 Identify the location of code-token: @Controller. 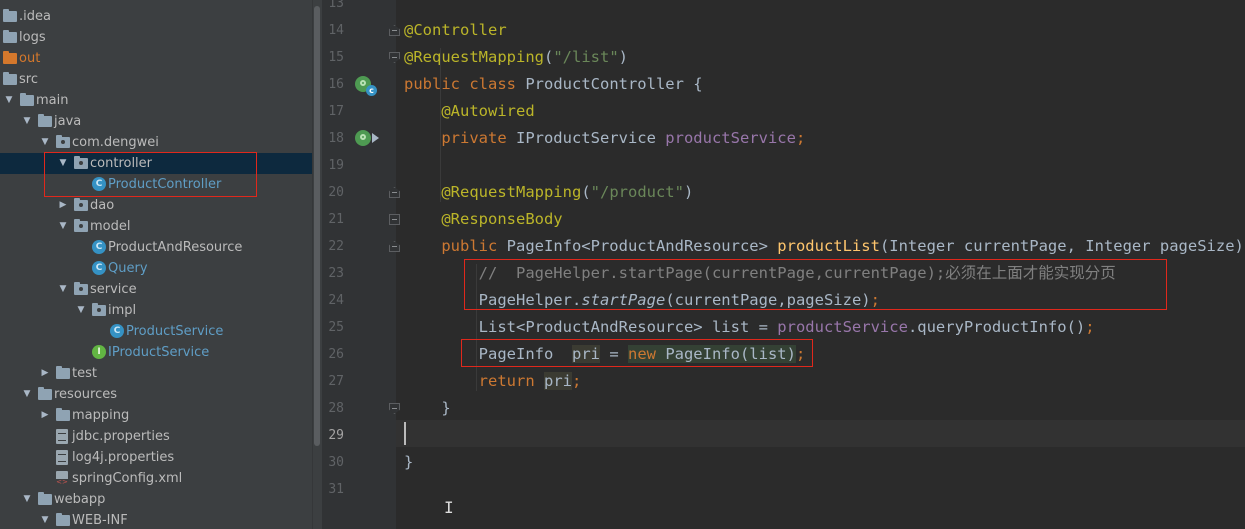
(455, 30).